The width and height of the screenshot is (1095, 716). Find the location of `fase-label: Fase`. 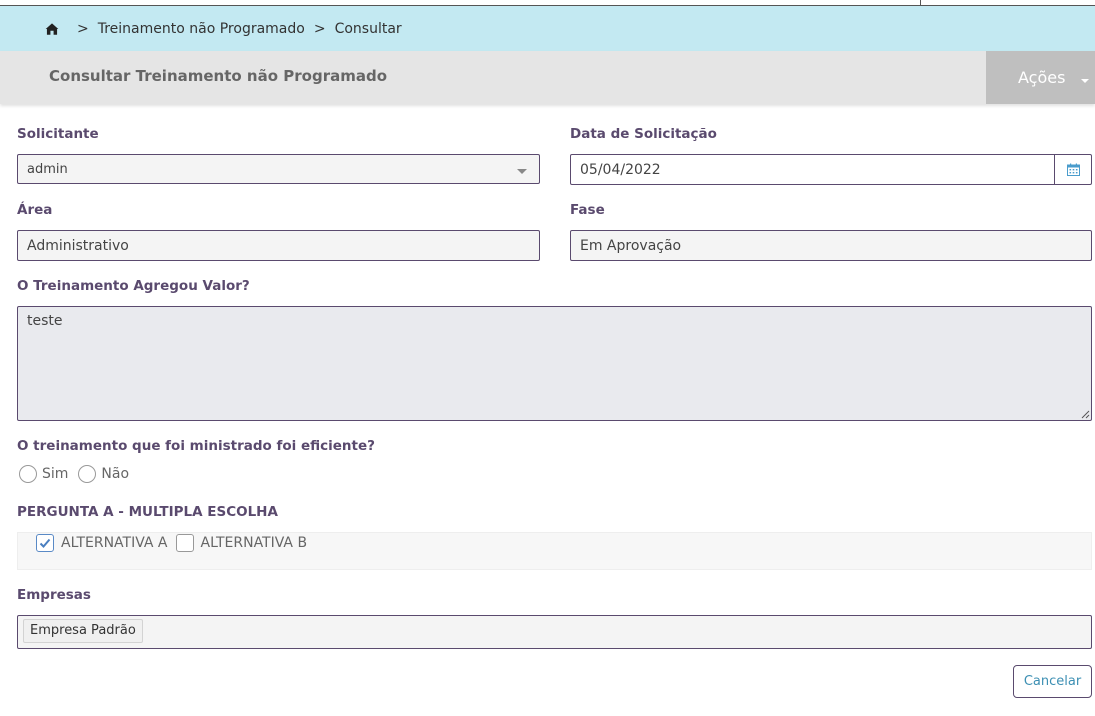

fase-label: Fase is located at coordinates (587, 210).